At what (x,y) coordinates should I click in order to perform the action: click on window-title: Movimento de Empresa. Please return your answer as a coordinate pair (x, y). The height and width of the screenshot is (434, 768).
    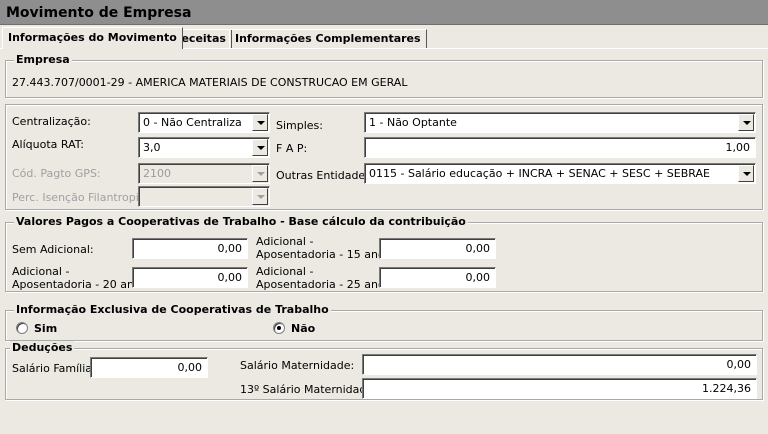
    Looking at the image, I should click on (384, 12).